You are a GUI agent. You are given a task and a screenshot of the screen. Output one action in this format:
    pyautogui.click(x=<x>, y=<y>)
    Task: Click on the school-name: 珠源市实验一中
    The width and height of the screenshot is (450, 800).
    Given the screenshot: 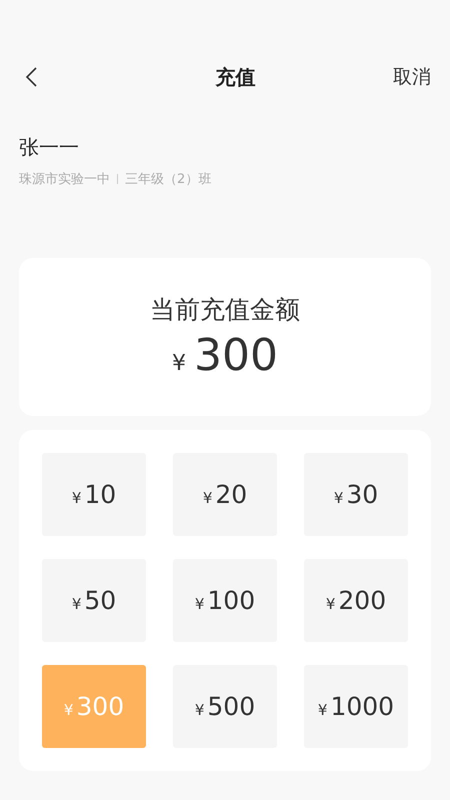 What is the action you would take?
    pyautogui.click(x=64, y=179)
    